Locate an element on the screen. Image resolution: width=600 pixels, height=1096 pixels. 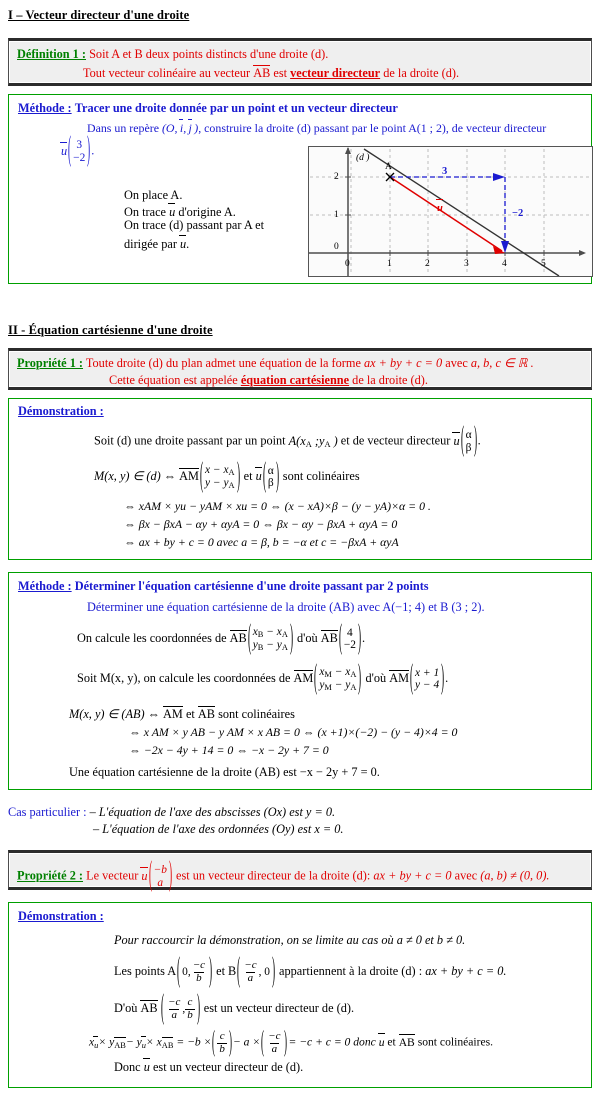
vector-ab: AB is located at coordinates (262, 72).